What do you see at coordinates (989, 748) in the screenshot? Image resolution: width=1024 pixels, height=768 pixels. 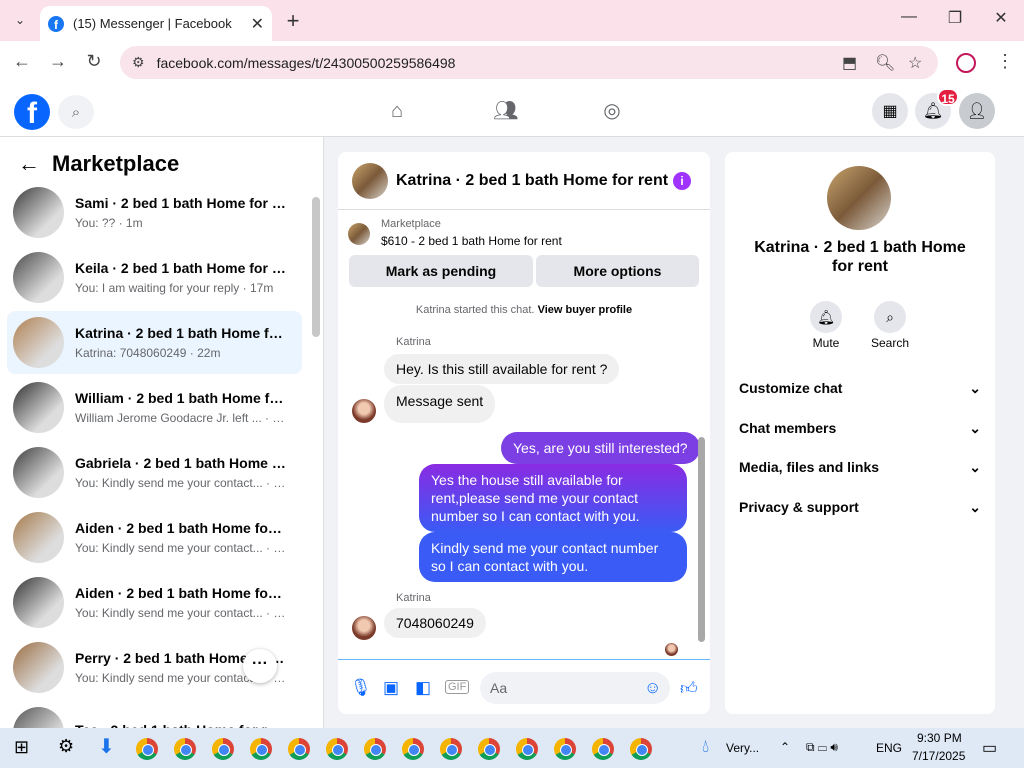 I see `notification-center-icon: ▭` at bounding box center [989, 748].